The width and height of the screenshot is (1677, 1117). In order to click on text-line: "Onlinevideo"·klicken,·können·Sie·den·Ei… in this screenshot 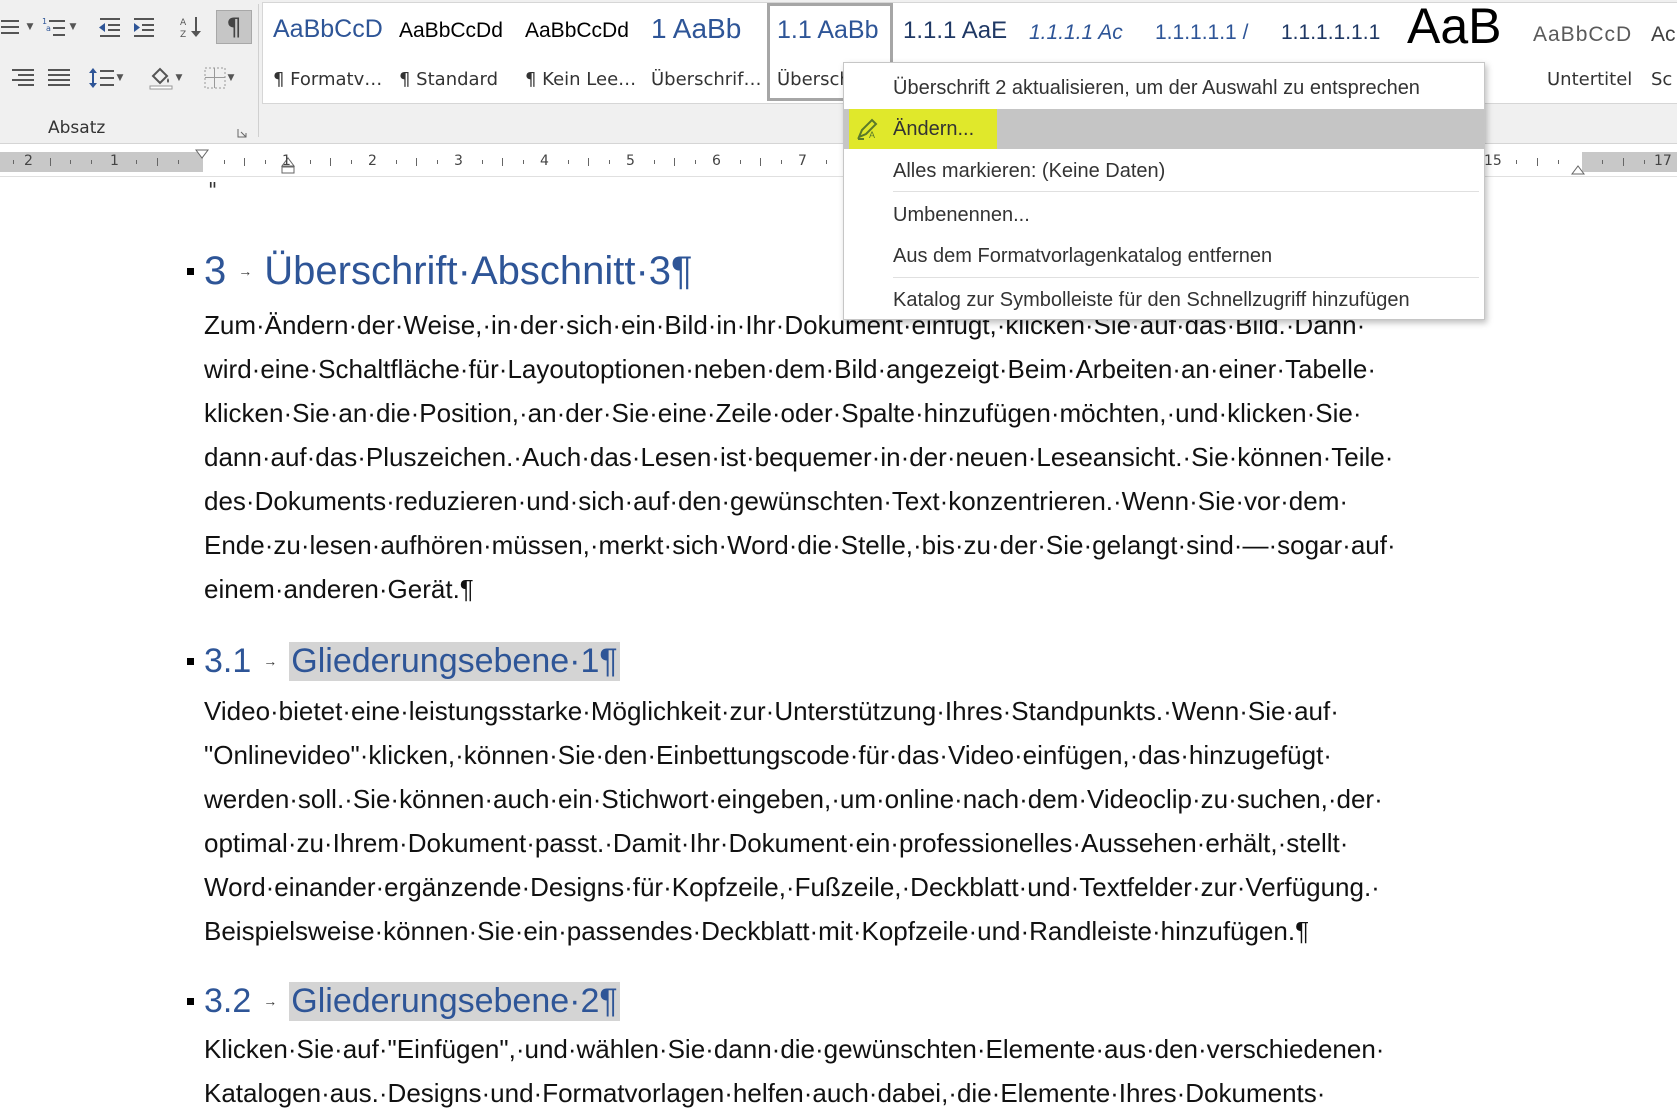, I will do `click(768, 755)`.